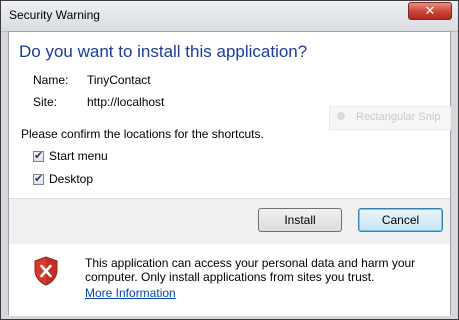  I want to click on name-value: TinyContact, so click(119, 80).